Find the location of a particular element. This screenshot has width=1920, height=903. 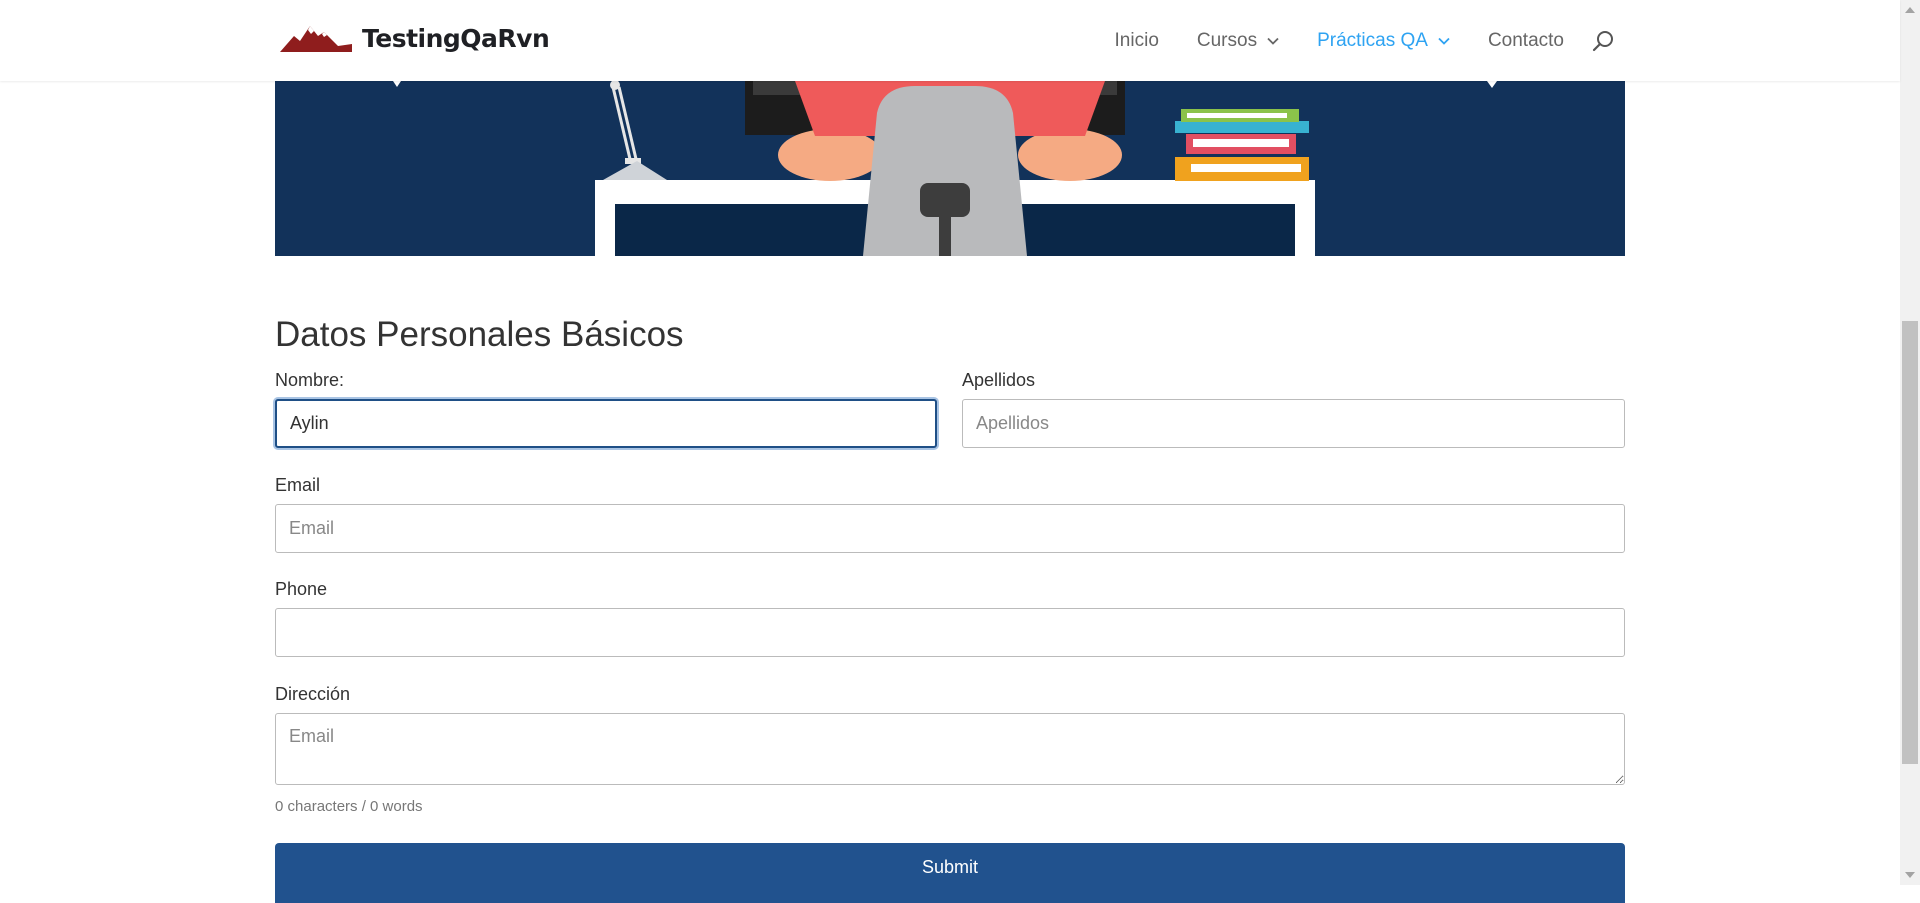

direccion-textarea is located at coordinates (950, 749).